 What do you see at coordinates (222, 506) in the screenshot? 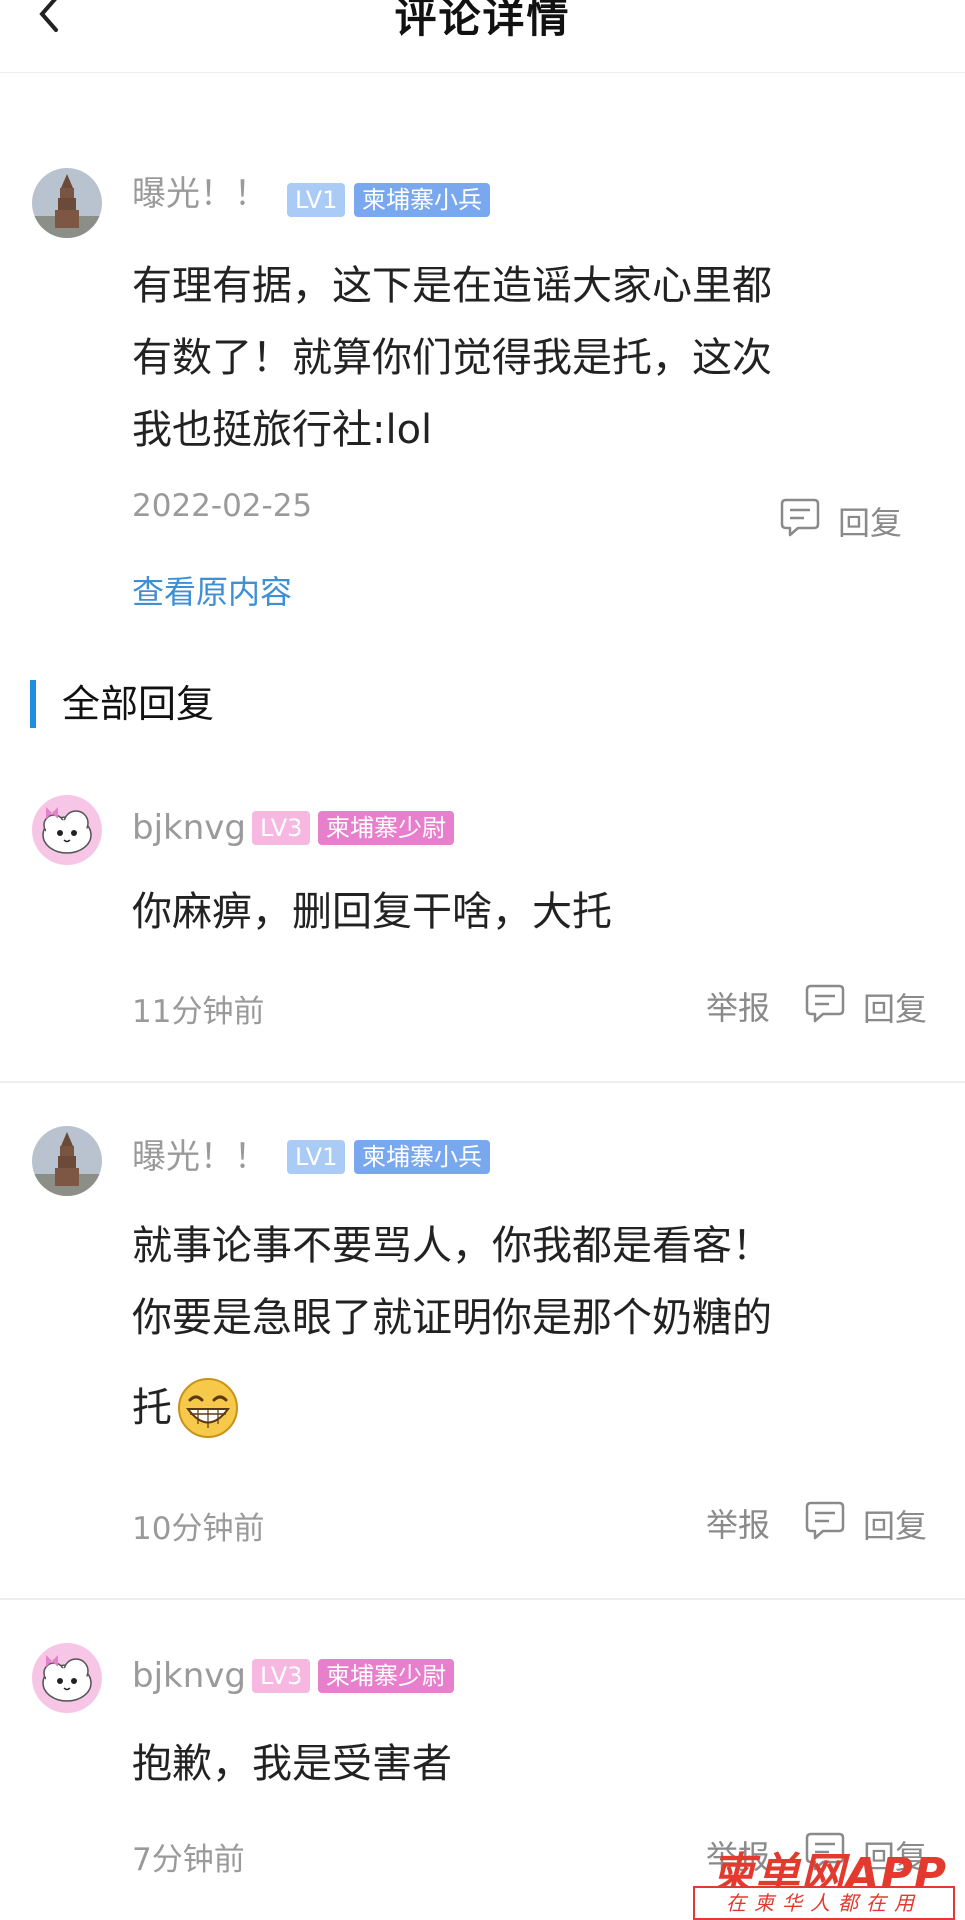
I see `comment-date: 2022-02-25` at bounding box center [222, 506].